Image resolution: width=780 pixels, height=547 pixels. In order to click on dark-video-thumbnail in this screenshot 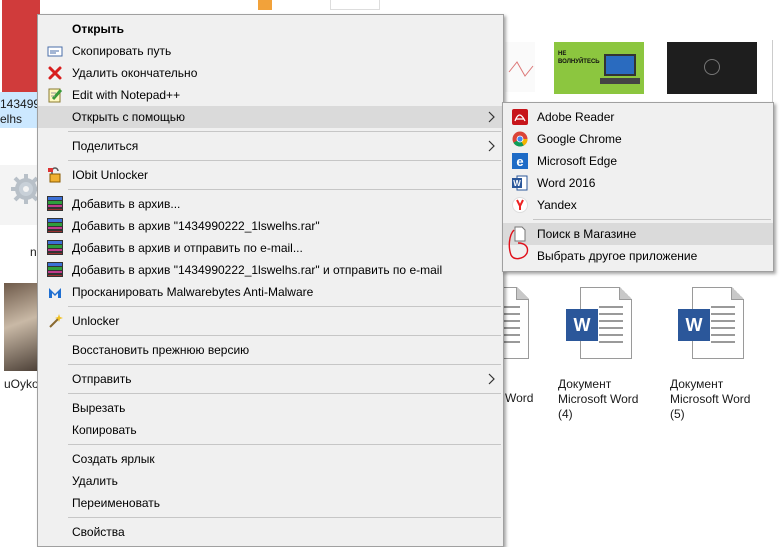, I will do `click(712, 68)`.